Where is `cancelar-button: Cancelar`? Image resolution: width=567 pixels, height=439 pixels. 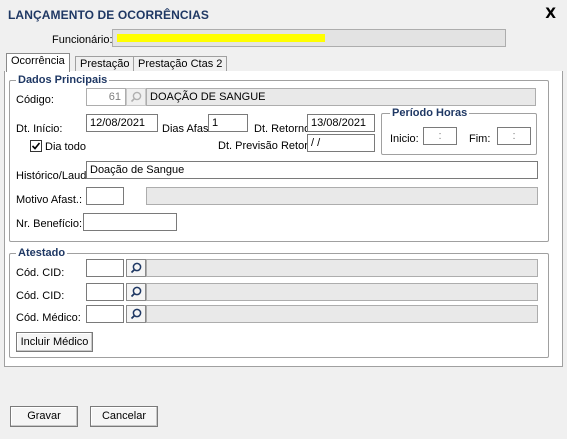 cancelar-button: Cancelar is located at coordinates (124, 416).